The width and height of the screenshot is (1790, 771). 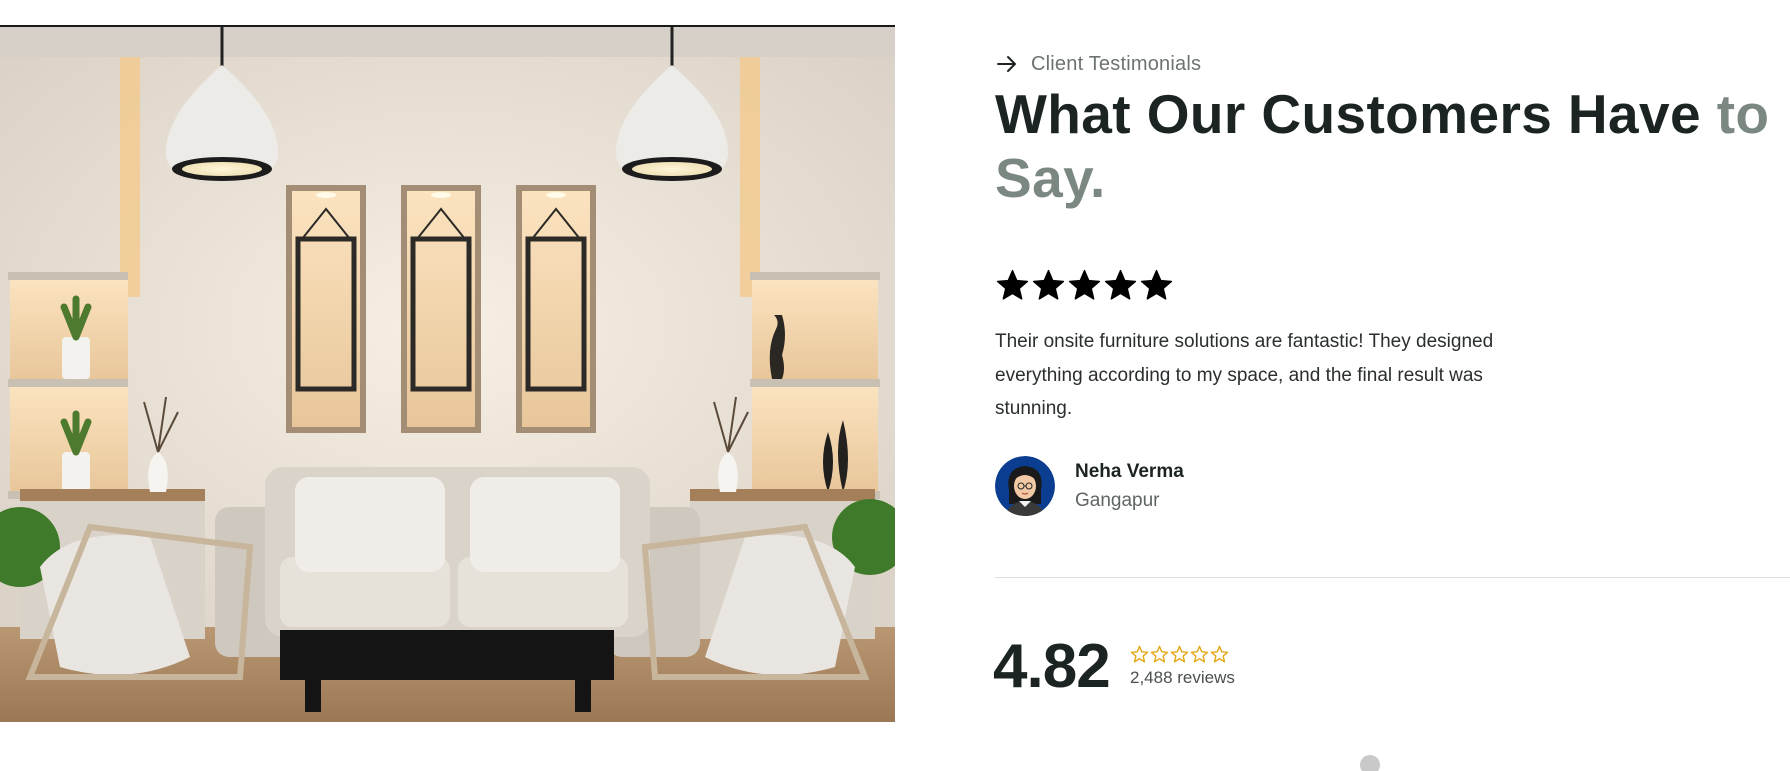 I want to click on avatar, so click(x=1025, y=486).